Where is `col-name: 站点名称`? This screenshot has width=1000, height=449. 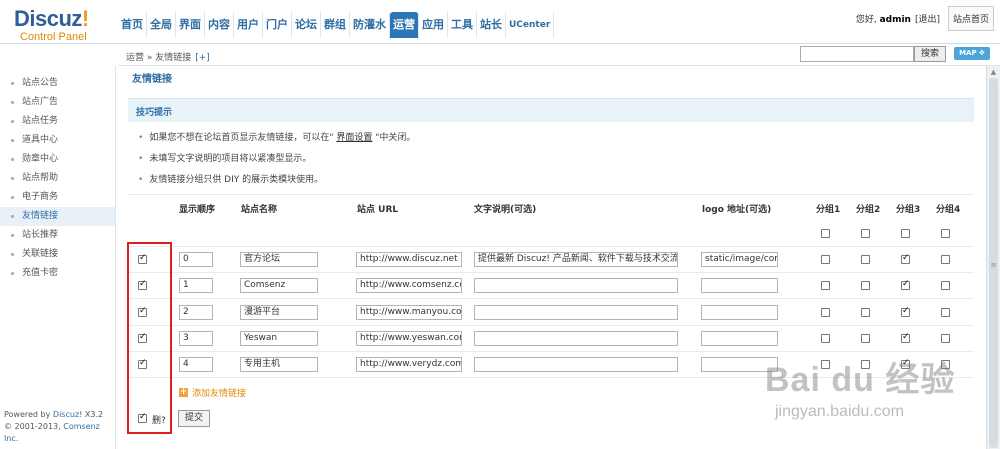
col-name: 站点名称 is located at coordinates (259, 210).